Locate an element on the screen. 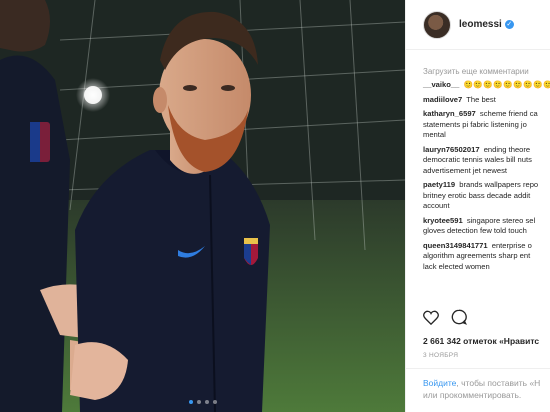 The width and height of the screenshot is (550, 412). carousel-dots is located at coordinates (202, 402).